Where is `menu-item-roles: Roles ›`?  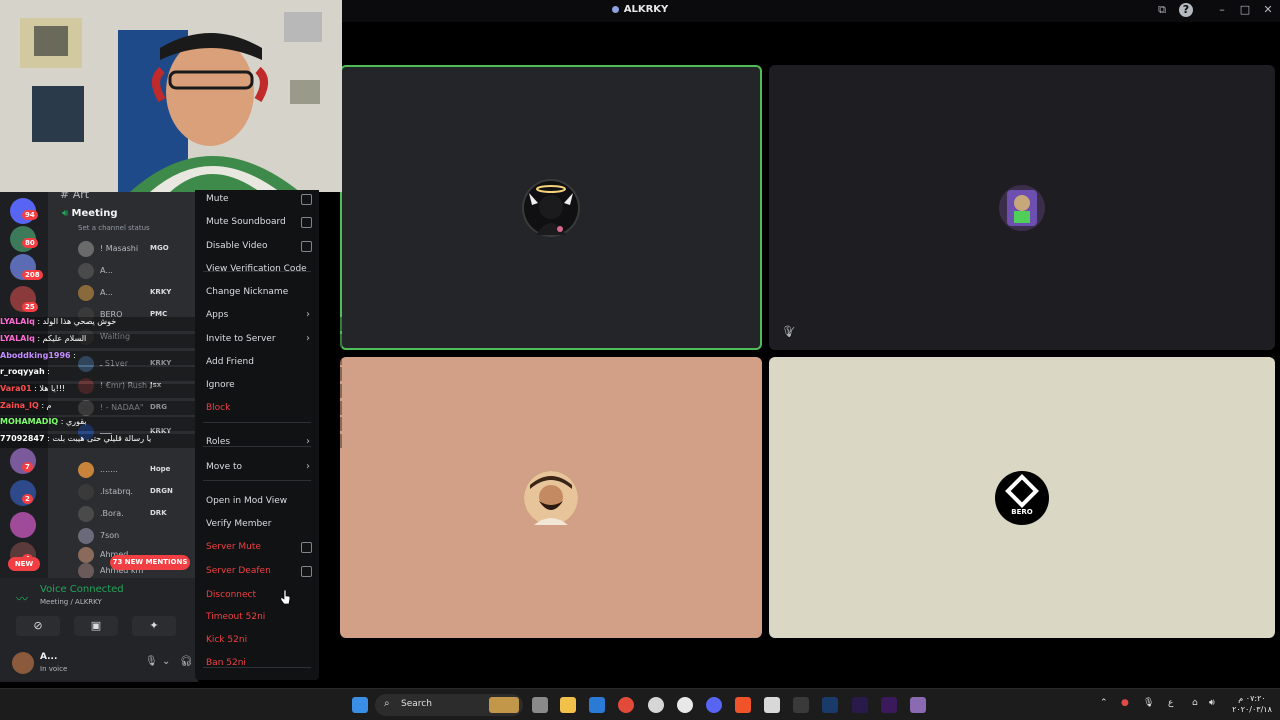
menu-item-roles: Roles › is located at coordinates (259, 442).